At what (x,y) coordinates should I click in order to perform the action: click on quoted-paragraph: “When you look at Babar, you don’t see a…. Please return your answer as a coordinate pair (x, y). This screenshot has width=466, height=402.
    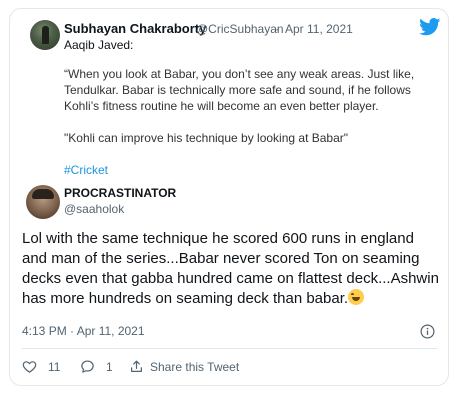
    Looking at the image, I should click on (239, 90).